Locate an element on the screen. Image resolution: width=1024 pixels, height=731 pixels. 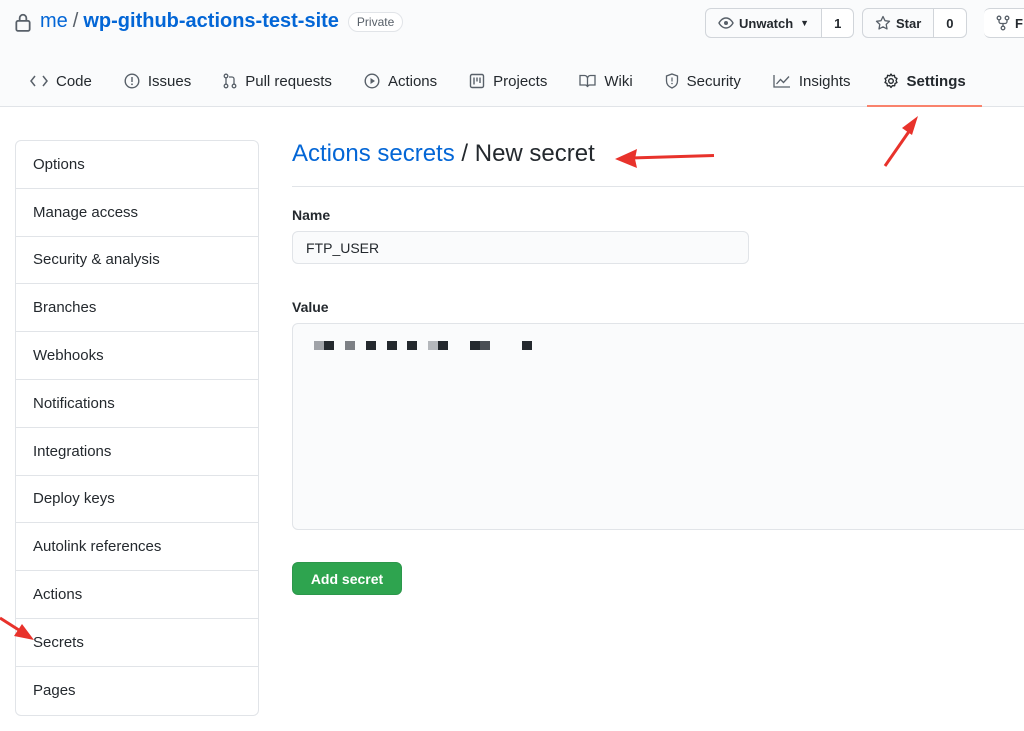
code-icon is located at coordinates (39, 81).